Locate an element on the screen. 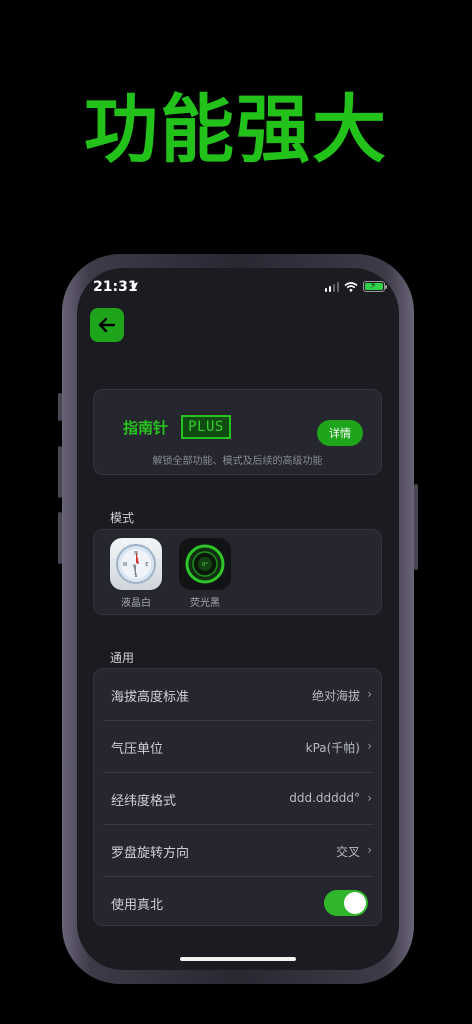 The height and width of the screenshot is (1024, 472). plus-badge: PLUS is located at coordinates (206, 427).